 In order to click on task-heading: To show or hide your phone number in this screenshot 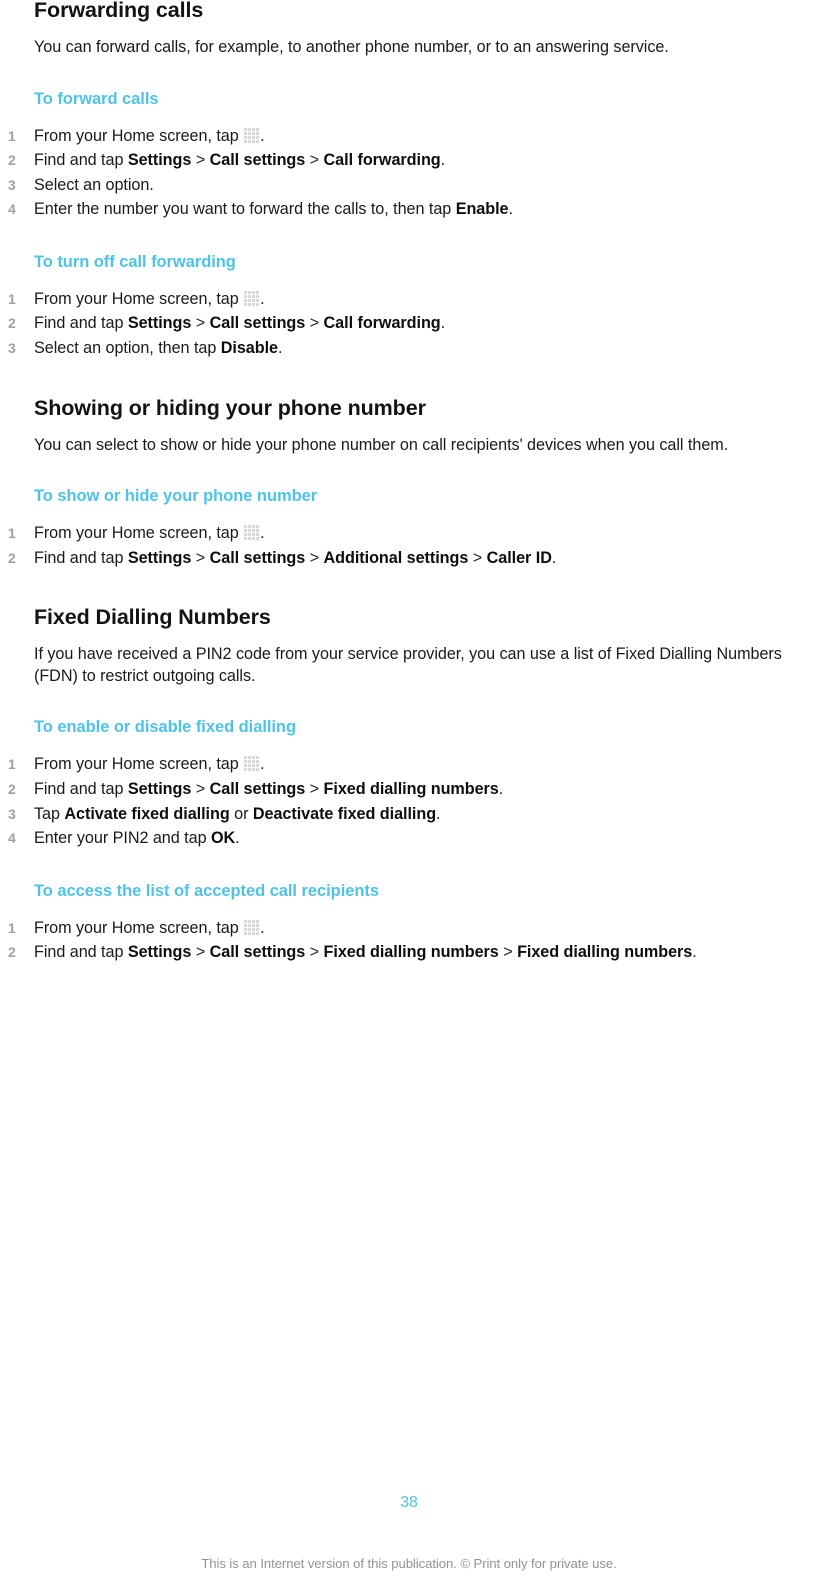, I will do `click(176, 496)`.